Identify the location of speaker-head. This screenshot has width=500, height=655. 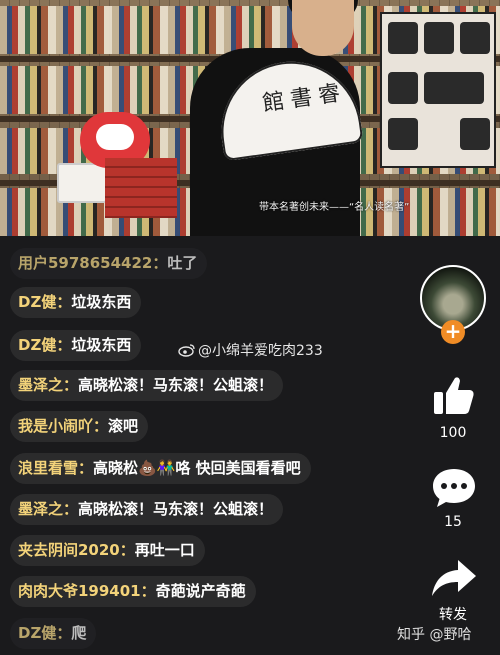
(323, 28).